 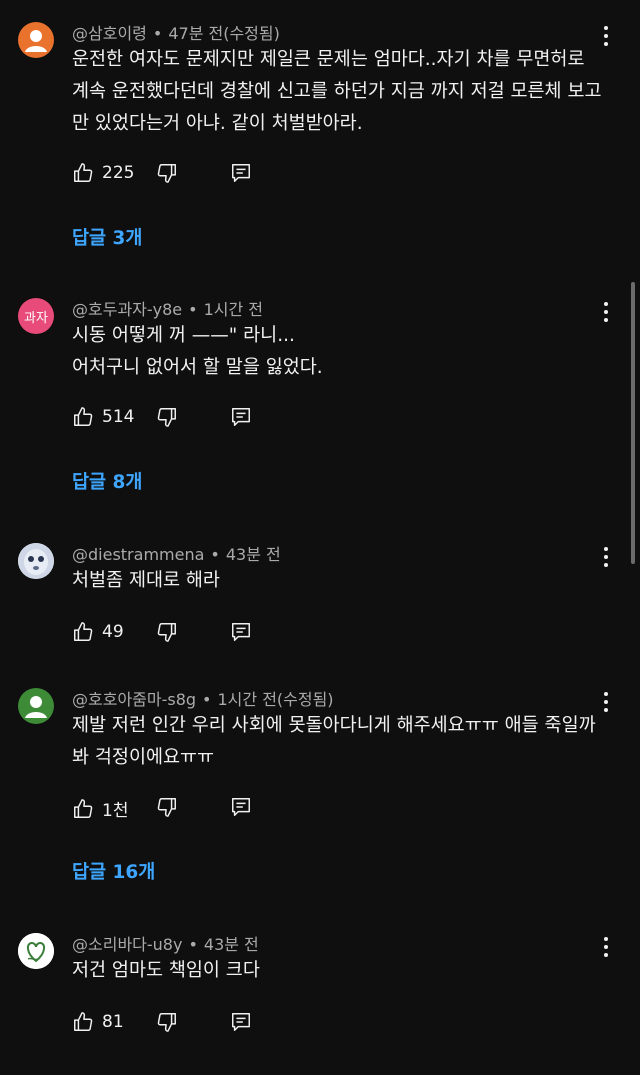 What do you see at coordinates (98, 632) in the screenshot?
I see `like-button: 49` at bounding box center [98, 632].